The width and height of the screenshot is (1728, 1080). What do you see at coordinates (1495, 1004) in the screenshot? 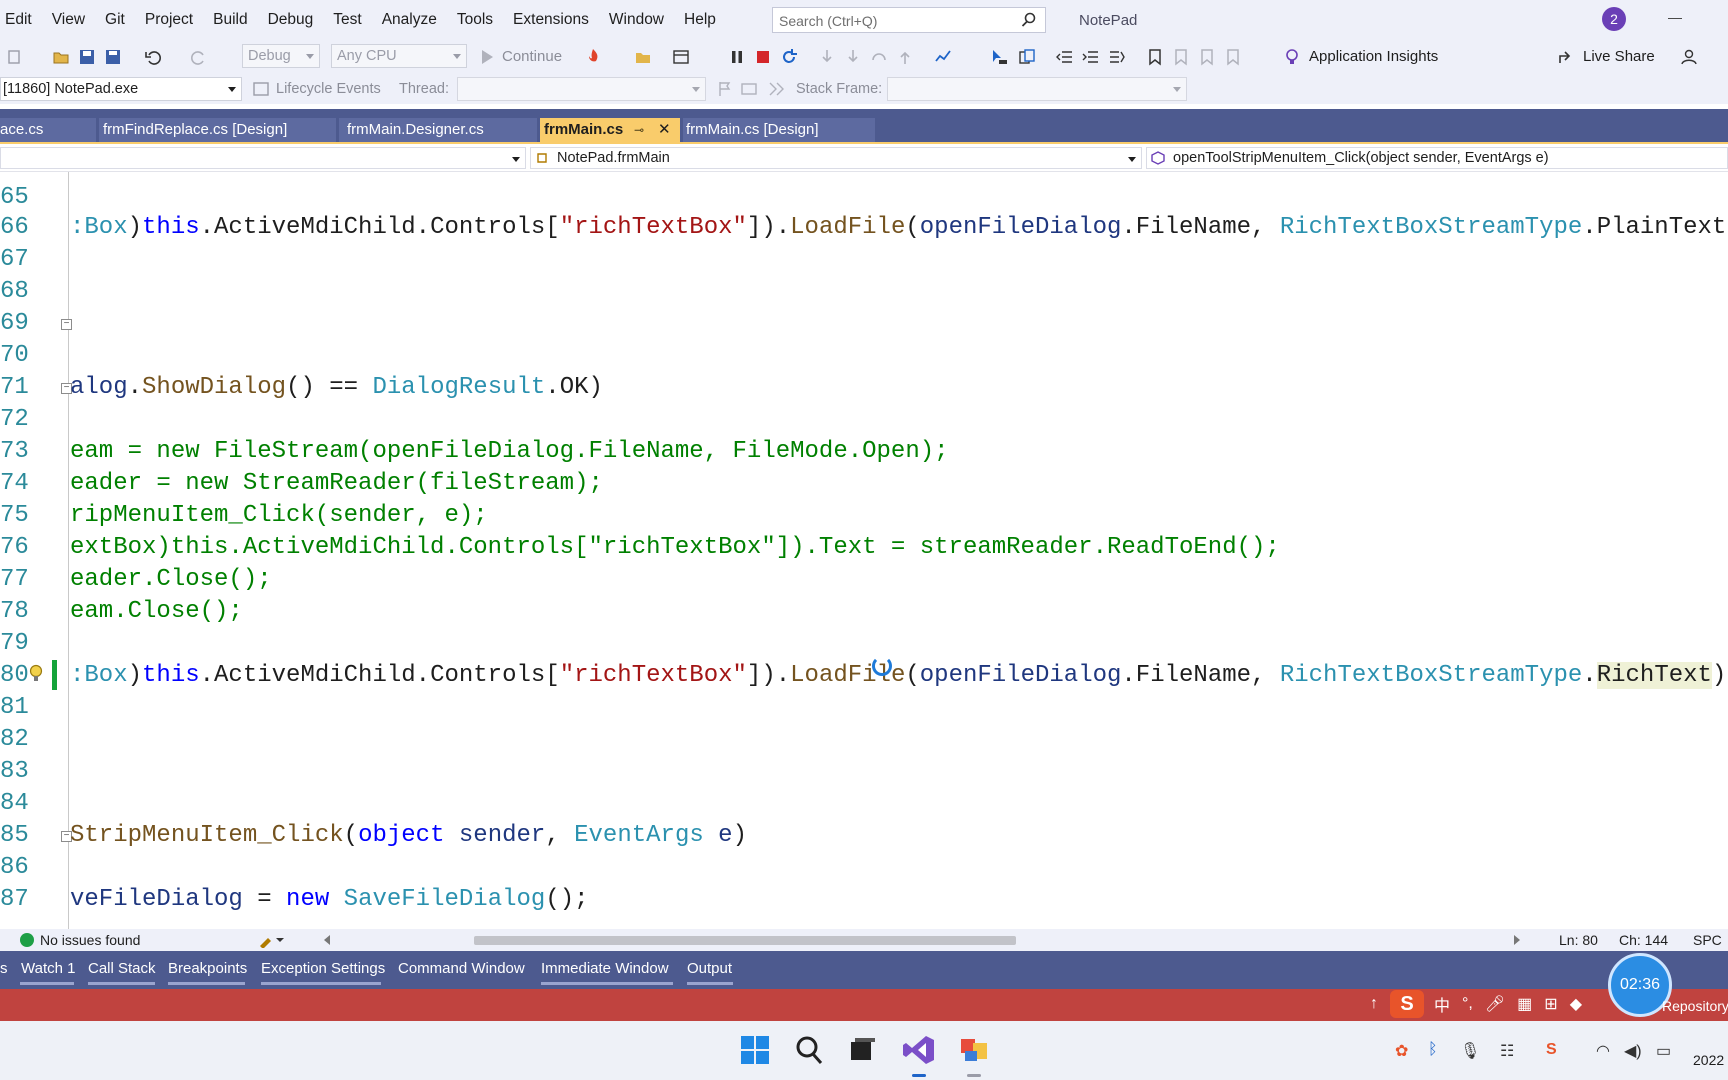
I see `microphone-icon: 🎤︎` at bounding box center [1495, 1004].